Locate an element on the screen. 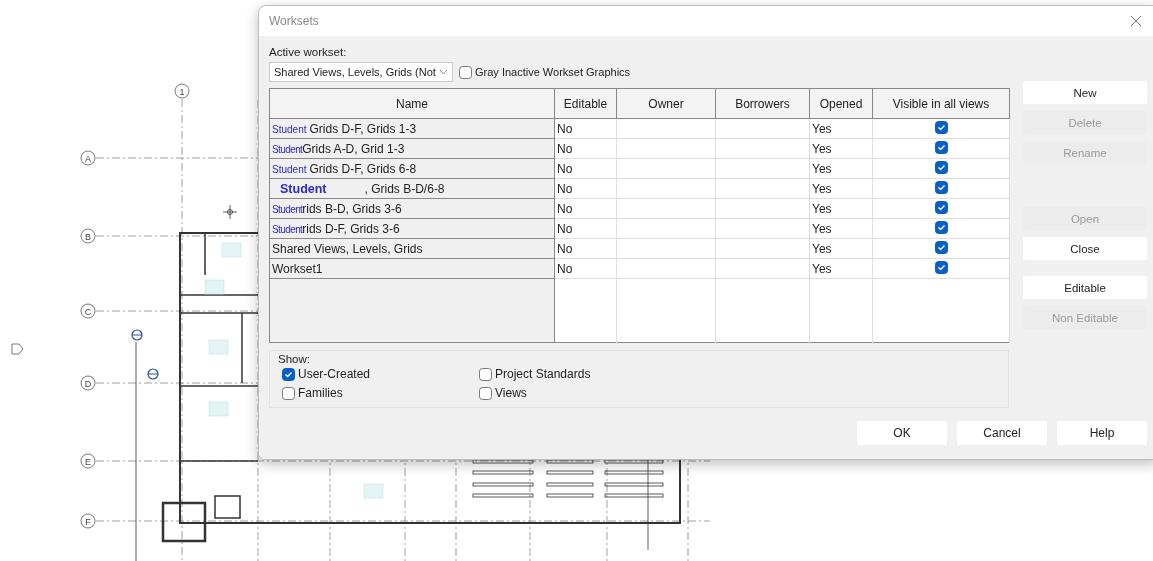 The width and height of the screenshot is (1153, 561). close-icon is located at coordinates (1136, 21).